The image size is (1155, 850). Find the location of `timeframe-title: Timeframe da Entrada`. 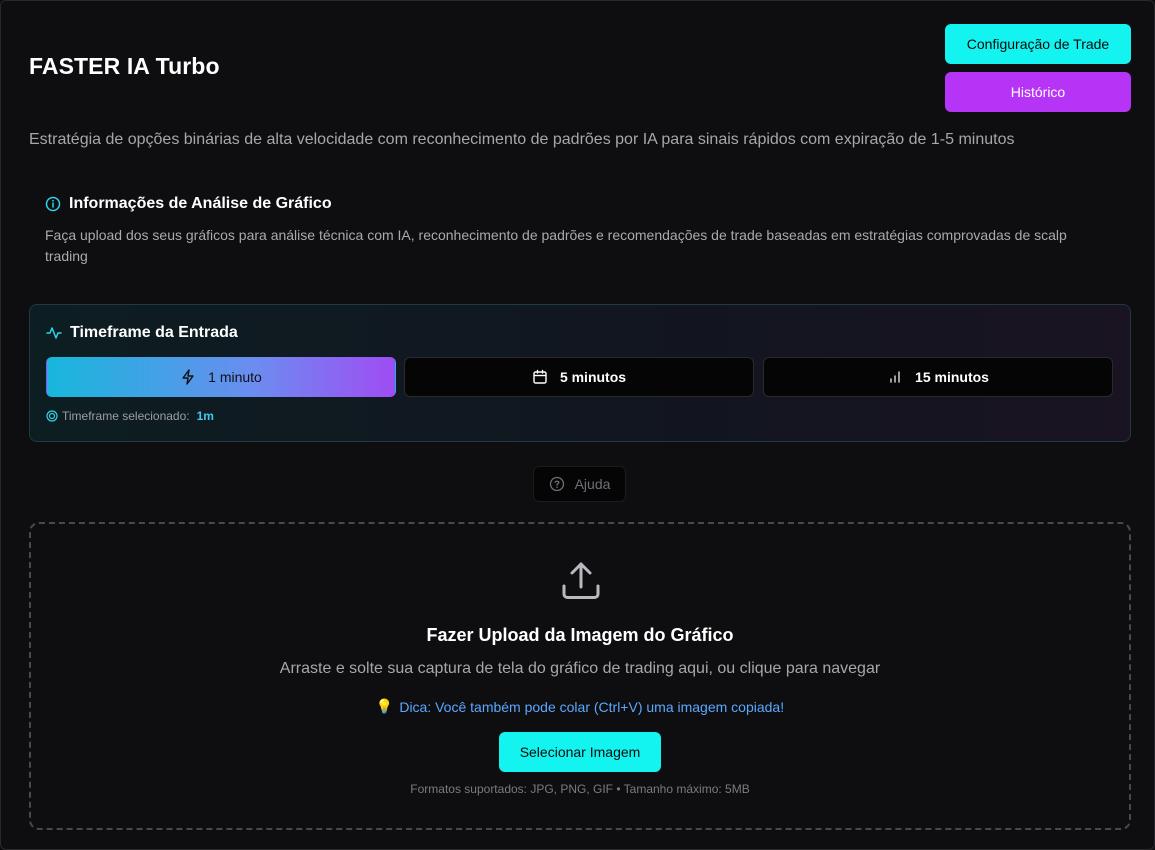

timeframe-title: Timeframe da Entrada is located at coordinates (154, 332).